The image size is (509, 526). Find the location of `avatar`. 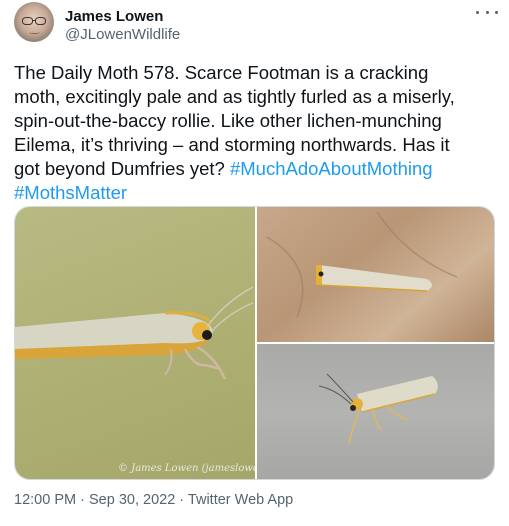

avatar is located at coordinates (34, 22).